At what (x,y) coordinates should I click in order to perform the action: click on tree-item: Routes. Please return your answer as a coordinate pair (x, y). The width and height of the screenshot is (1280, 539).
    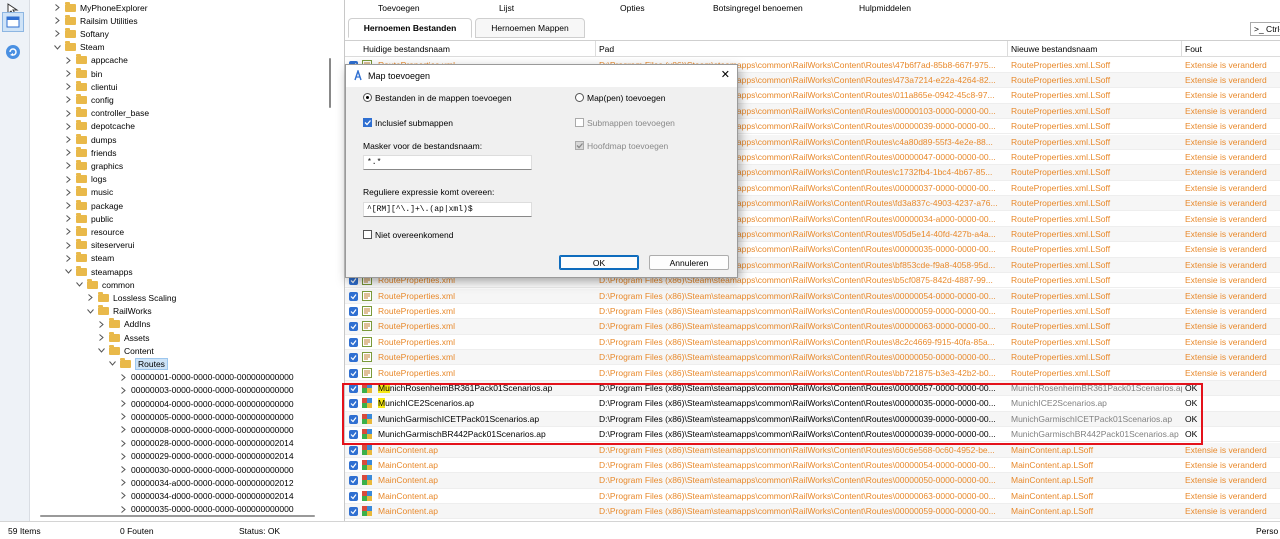
    Looking at the image, I should click on (138, 363).